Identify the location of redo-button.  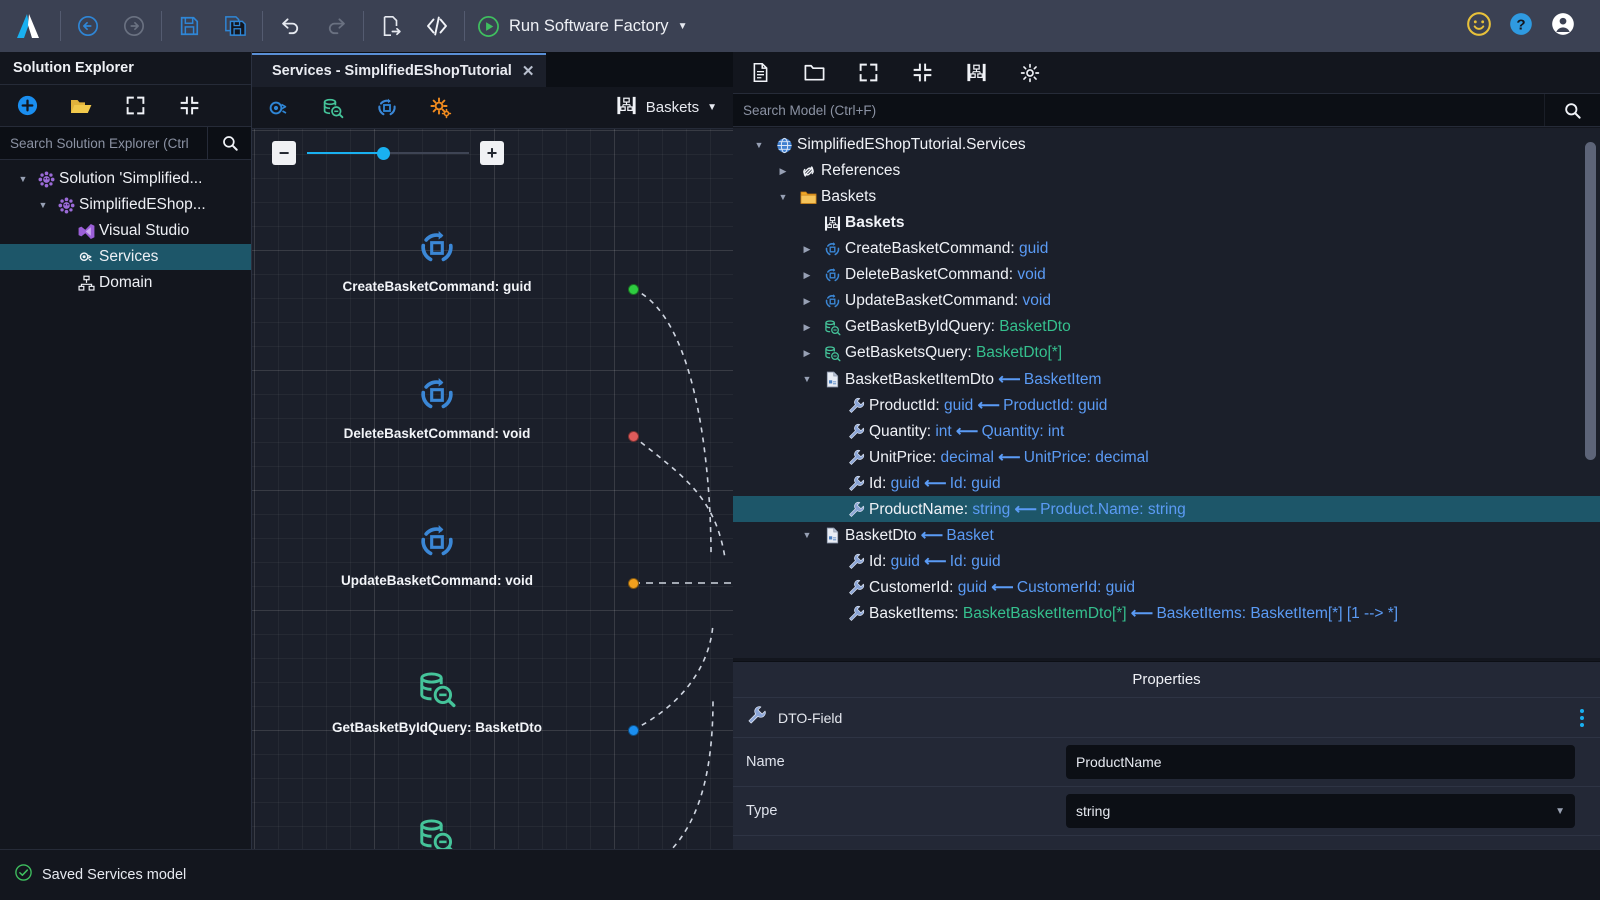
(336, 26).